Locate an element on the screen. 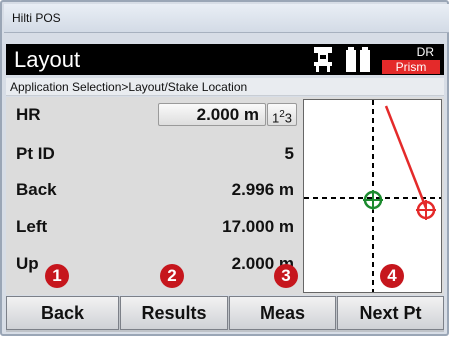 This screenshot has width=453, height=340. back-button: Back is located at coordinates (62, 313).